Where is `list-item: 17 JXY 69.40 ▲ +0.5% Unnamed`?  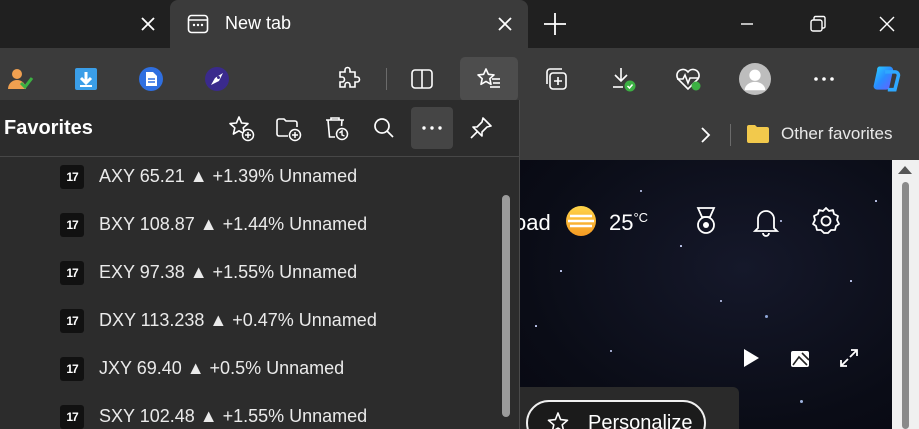
list-item: 17 JXY 69.40 ▲ +0.5% Unnamed is located at coordinates (247, 370).